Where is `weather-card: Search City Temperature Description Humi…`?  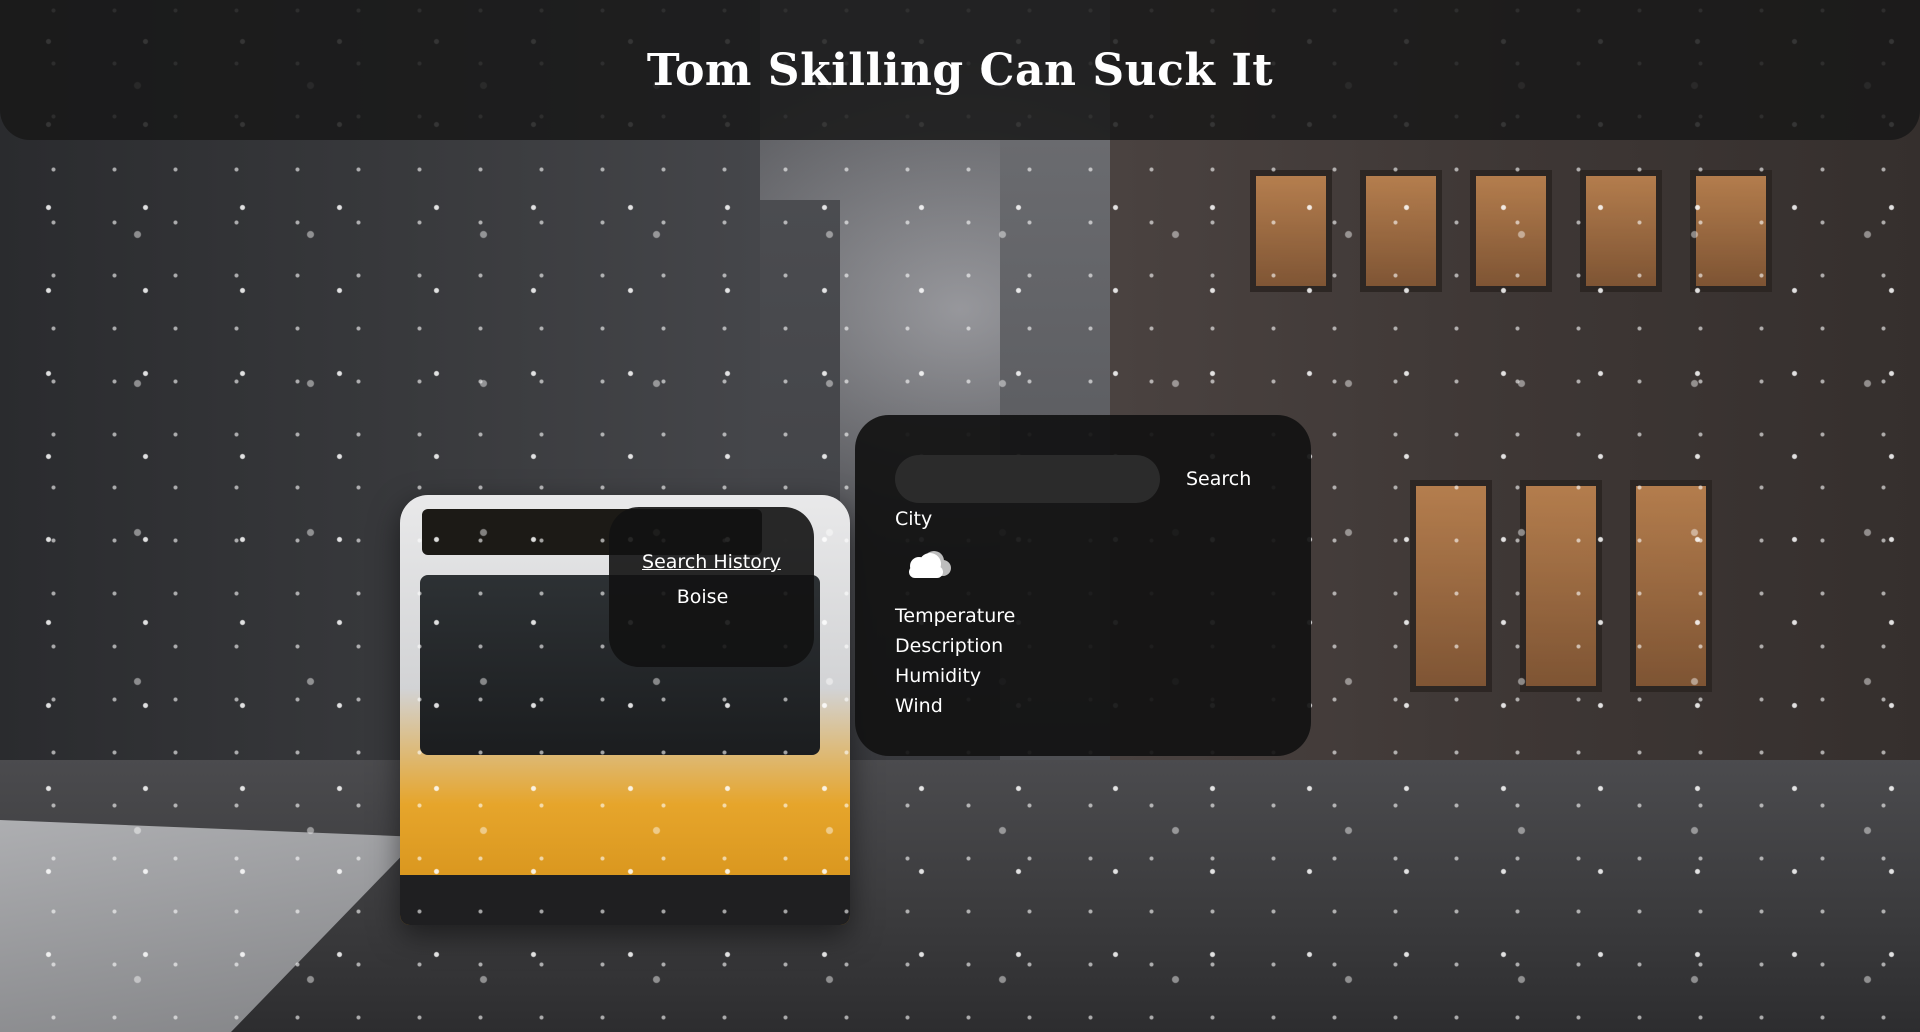 weather-card: Search City Temperature Description Humi… is located at coordinates (1083, 585).